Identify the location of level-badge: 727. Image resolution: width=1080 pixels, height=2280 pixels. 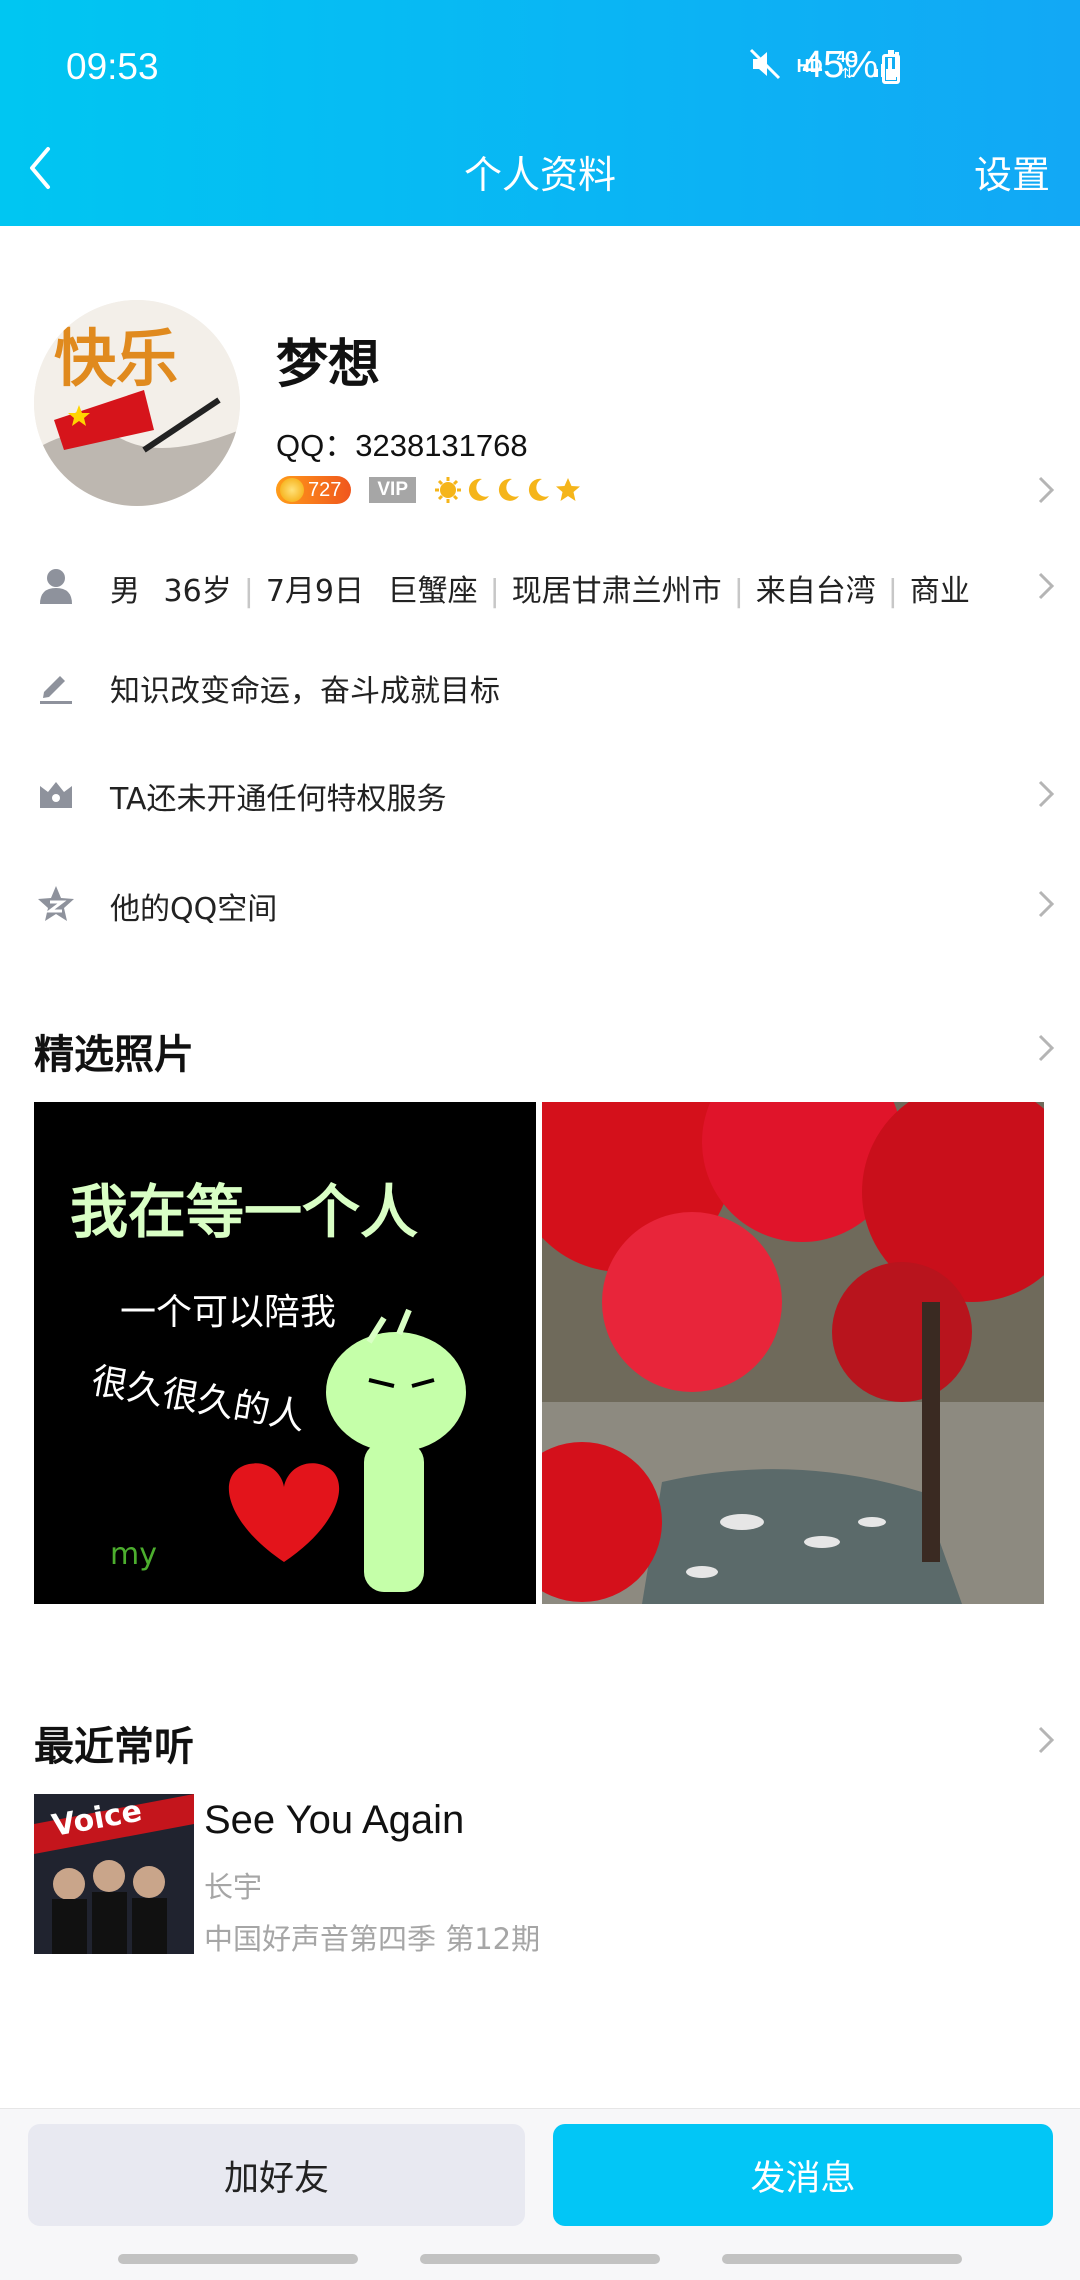
(314, 490).